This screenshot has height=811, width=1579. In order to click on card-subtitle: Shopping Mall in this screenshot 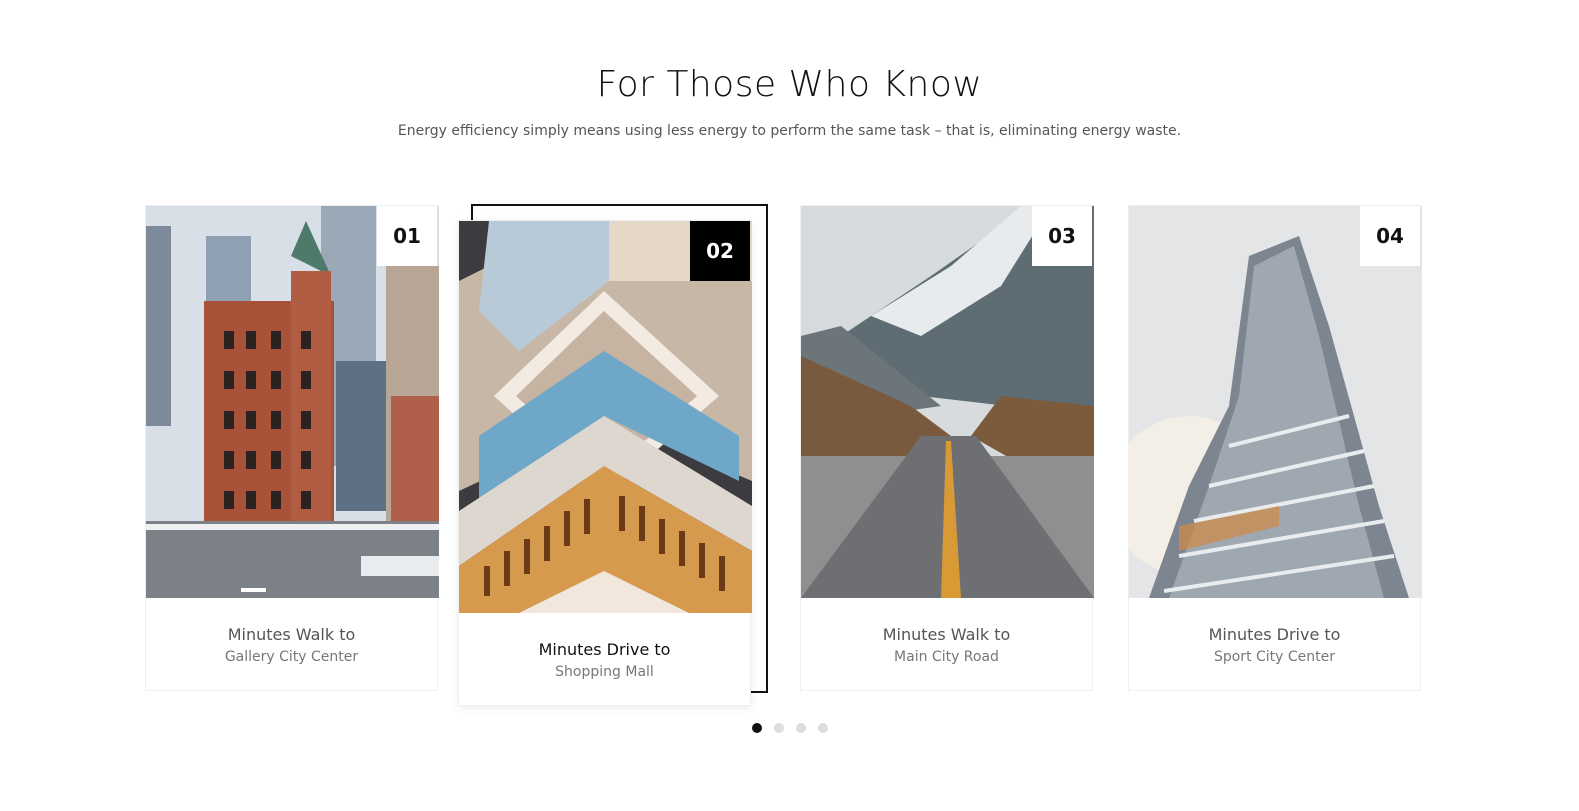, I will do `click(604, 672)`.